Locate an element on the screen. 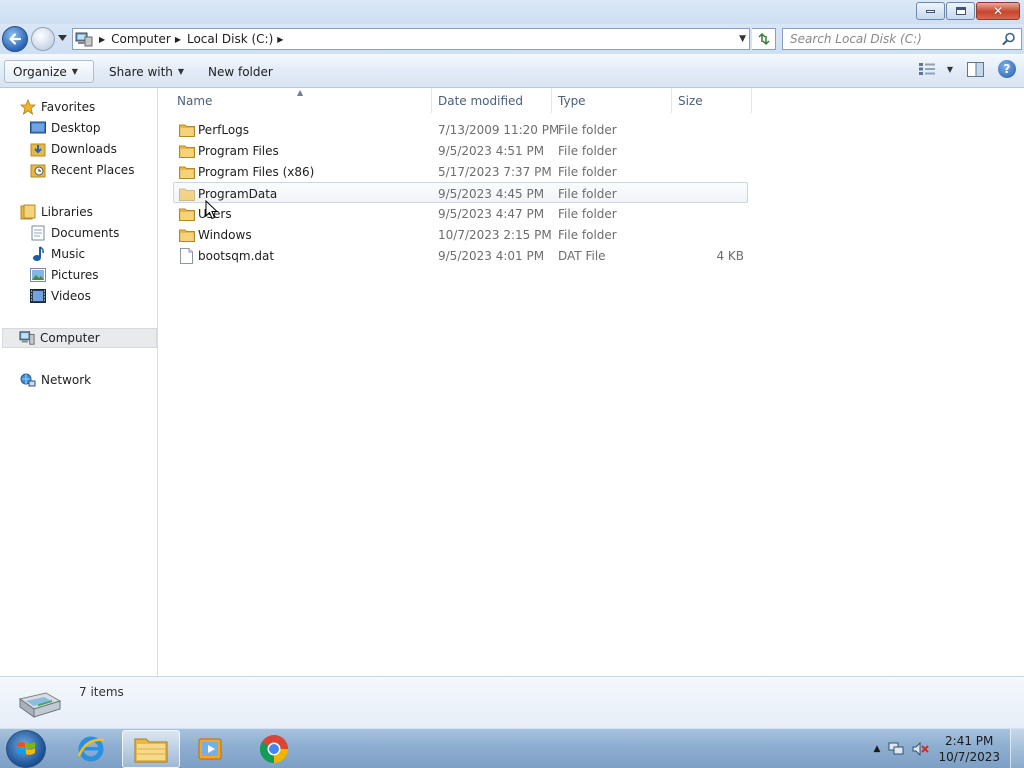 Image resolution: width=1024 pixels, height=768 pixels. taskbar-chrome is located at coordinates (274, 749).